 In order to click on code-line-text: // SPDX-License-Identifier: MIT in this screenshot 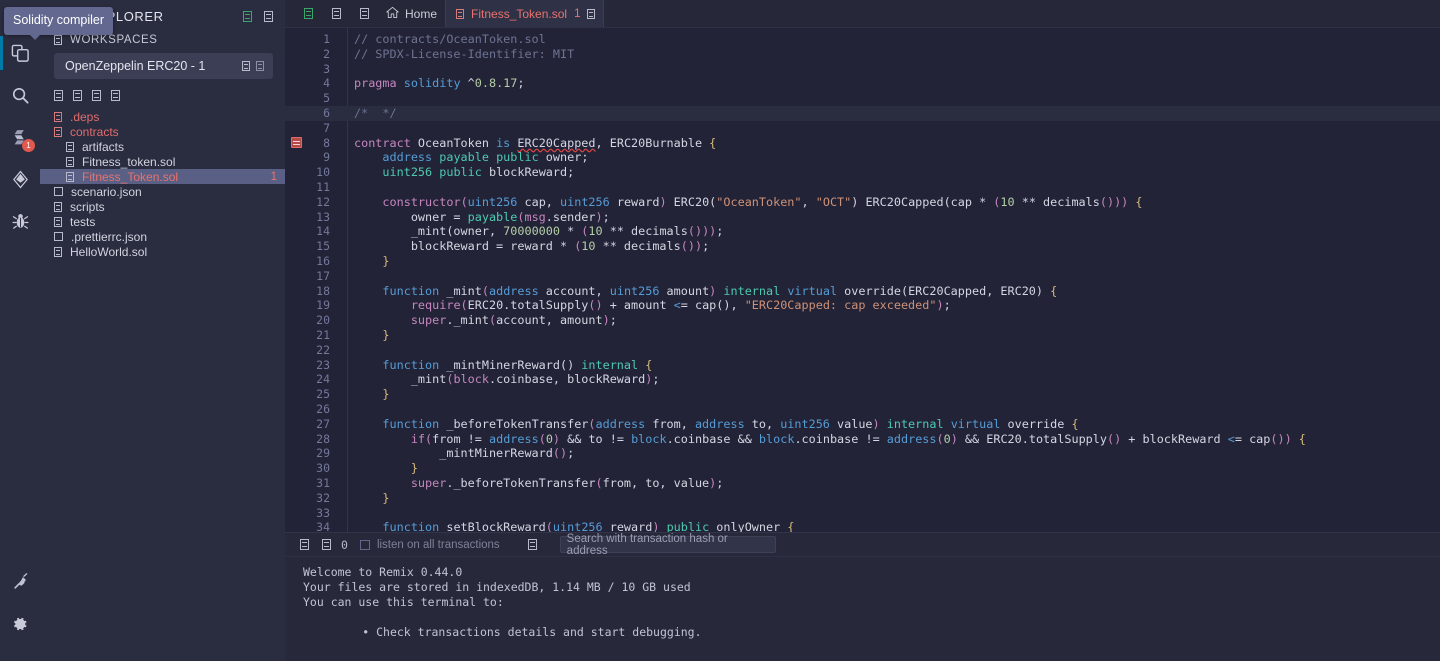, I will do `click(464, 53)`.